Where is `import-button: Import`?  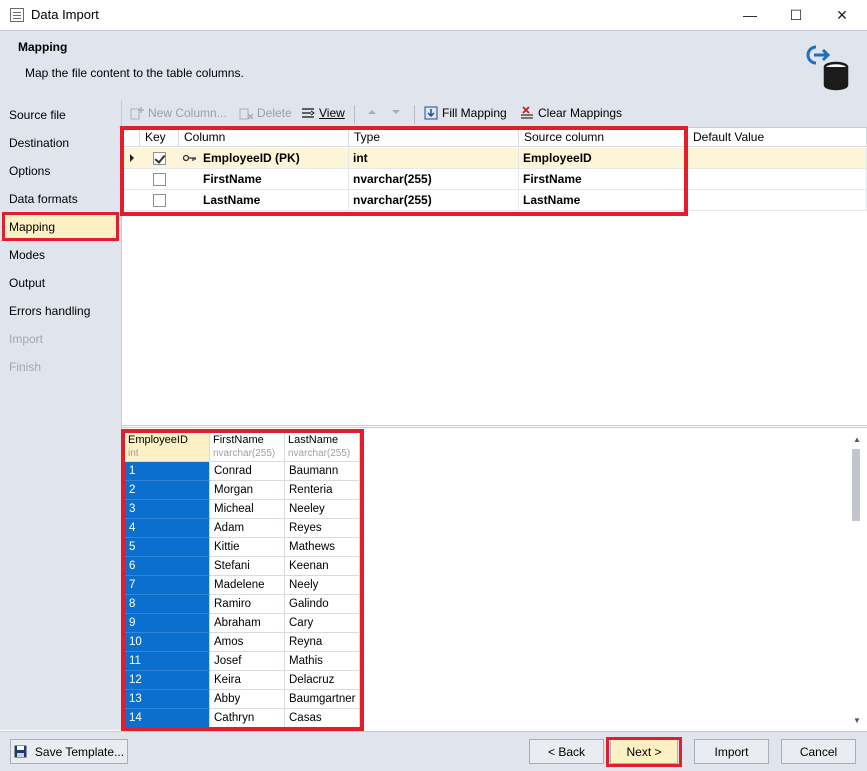 import-button: Import is located at coordinates (731, 751).